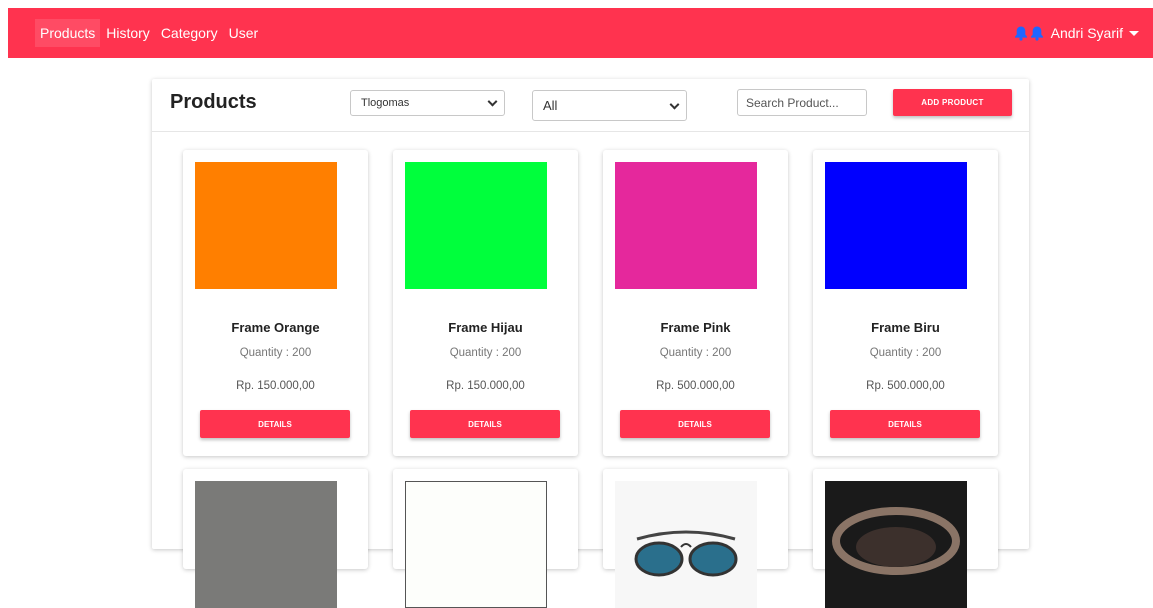 The height and width of the screenshot is (608, 1153). What do you see at coordinates (485, 327) in the screenshot?
I see `product-name: Frame Hijau` at bounding box center [485, 327].